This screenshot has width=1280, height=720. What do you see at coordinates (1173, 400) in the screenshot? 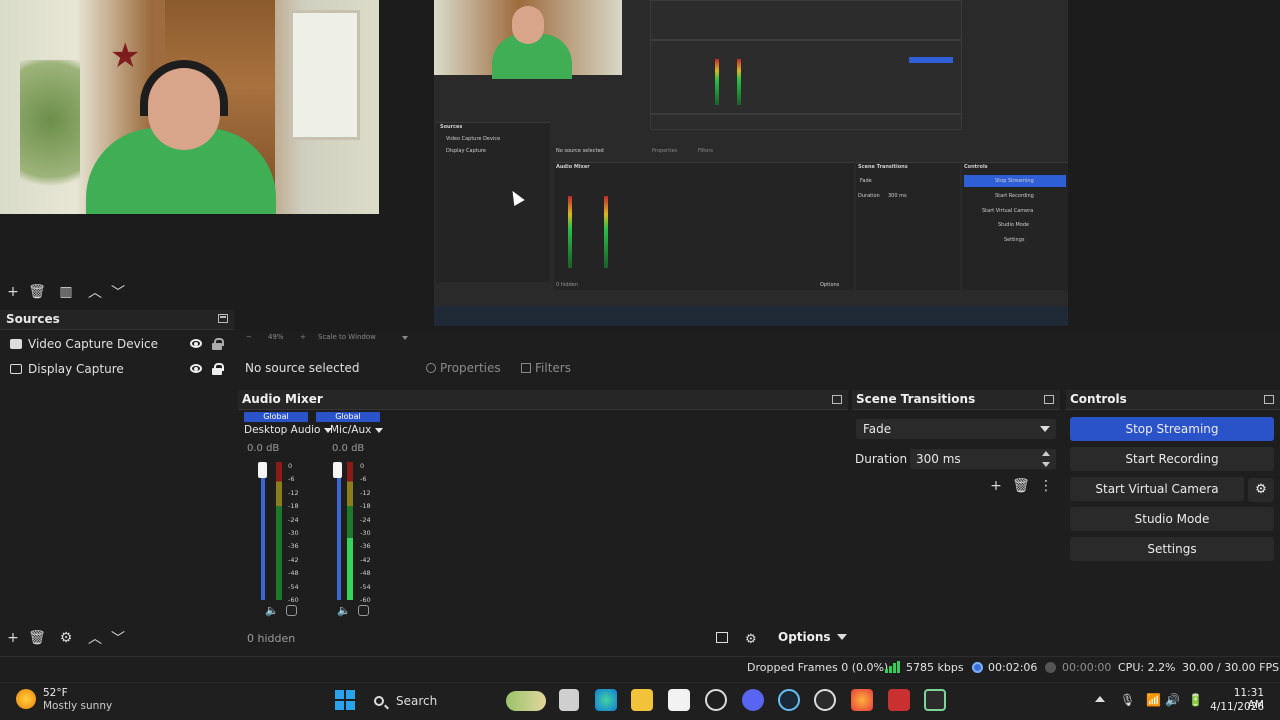
I see `controls-header: Controls` at bounding box center [1173, 400].